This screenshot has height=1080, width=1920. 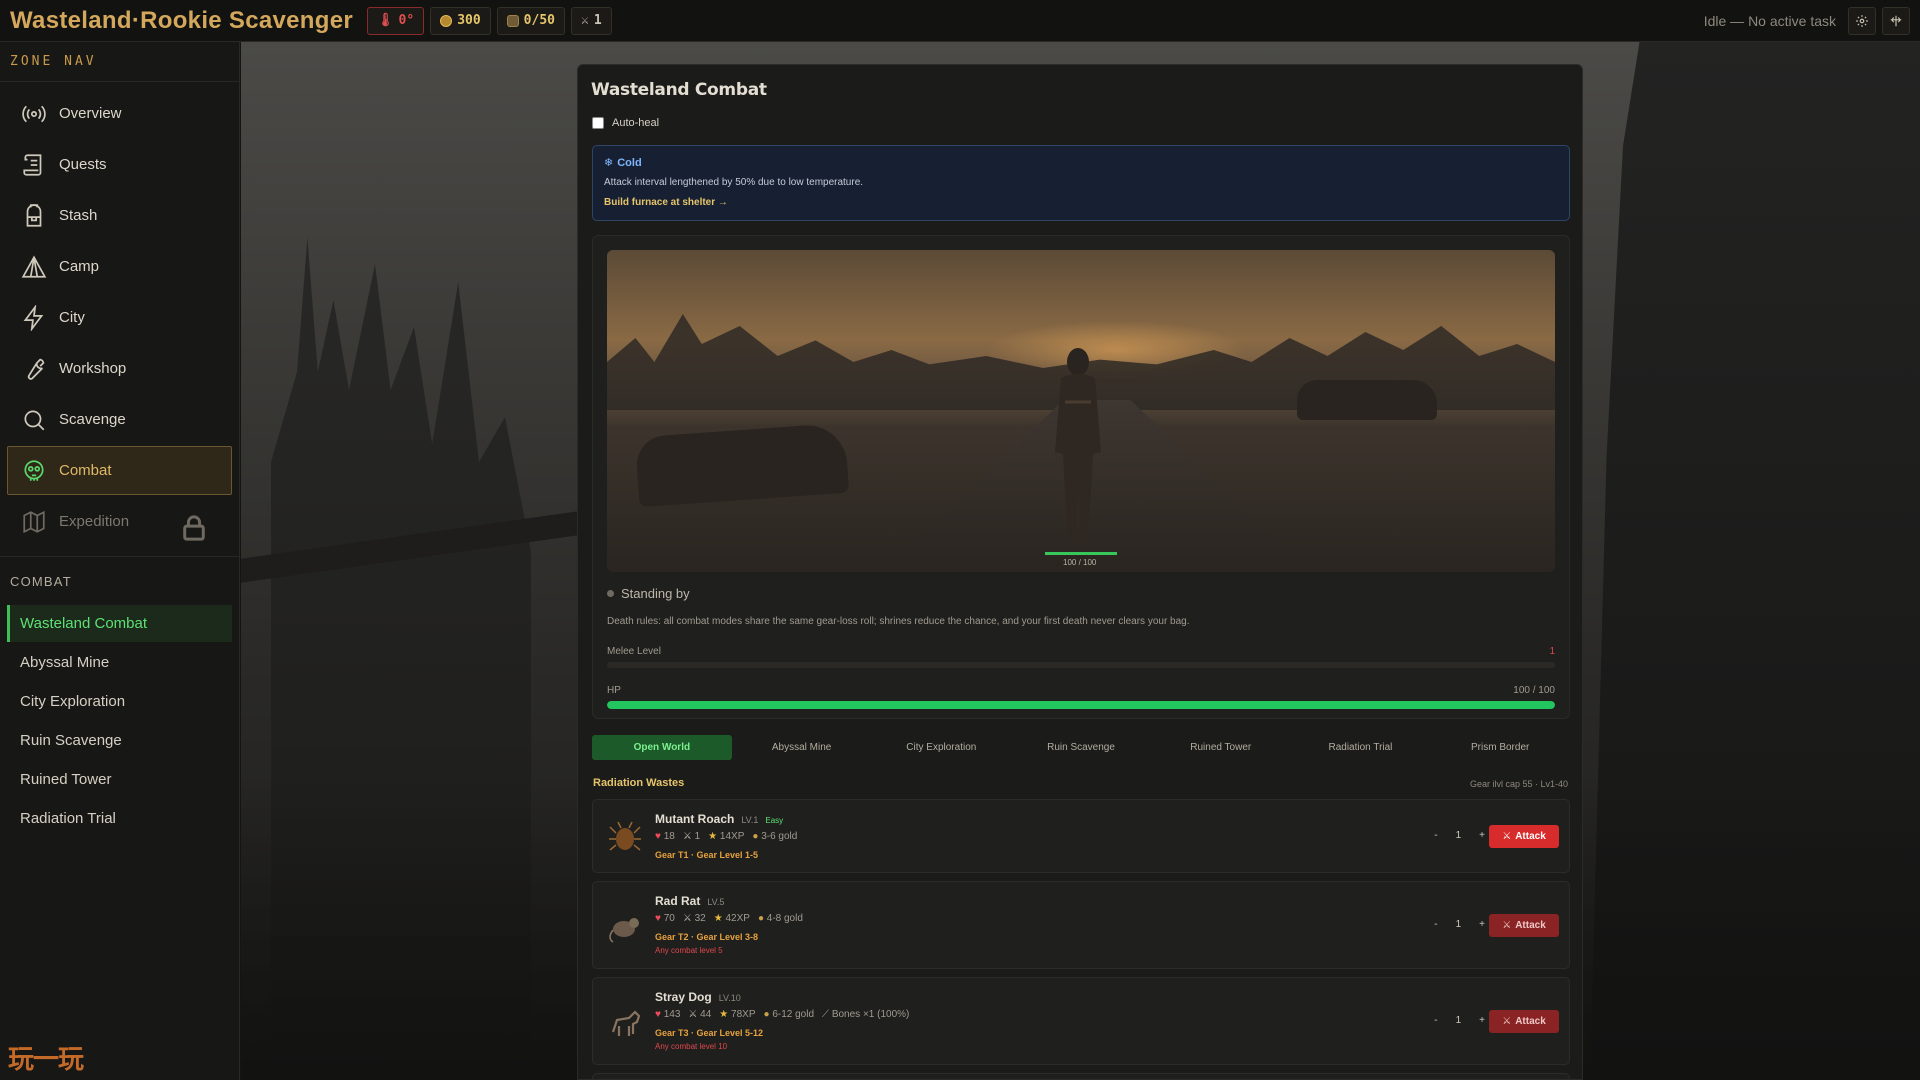 What do you see at coordinates (539, 20) in the screenshot?
I see `bag-value: 0/50` at bounding box center [539, 20].